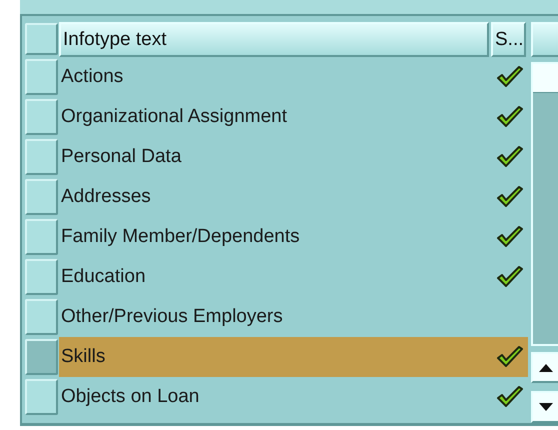 This screenshot has height=430, width=558. What do you see at coordinates (172, 317) in the screenshot?
I see `table-cell-text: Other/Previous Employers` at bounding box center [172, 317].